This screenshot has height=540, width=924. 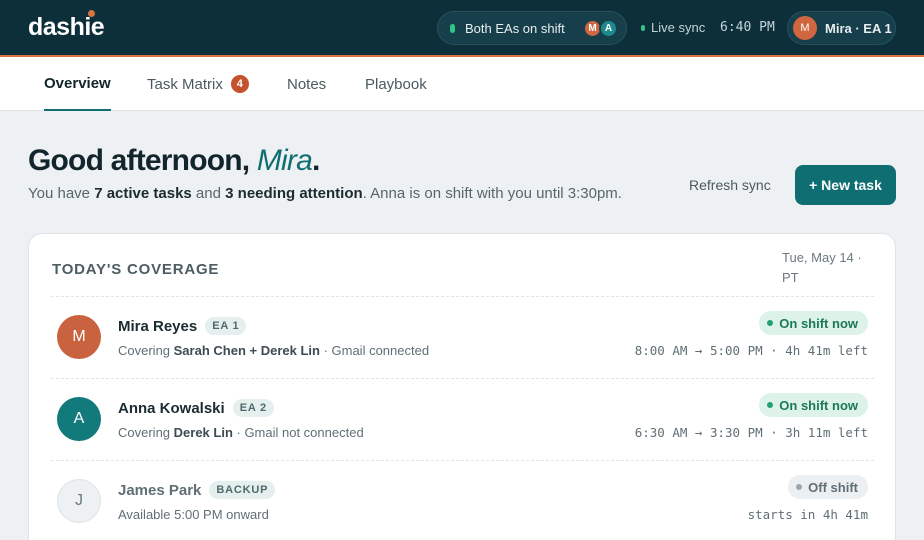 I want to click on app-logo: dashie, so click(x=66, y=26).